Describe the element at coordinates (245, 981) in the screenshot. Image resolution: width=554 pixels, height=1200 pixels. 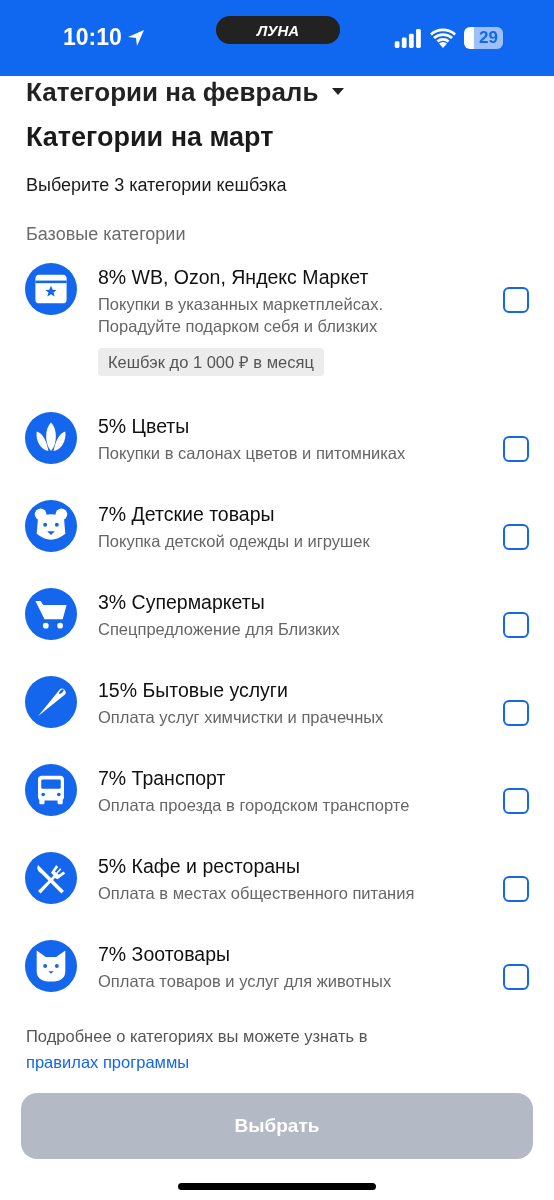
I see `category-description: Оплата товаров и услуг для животных` at that location.